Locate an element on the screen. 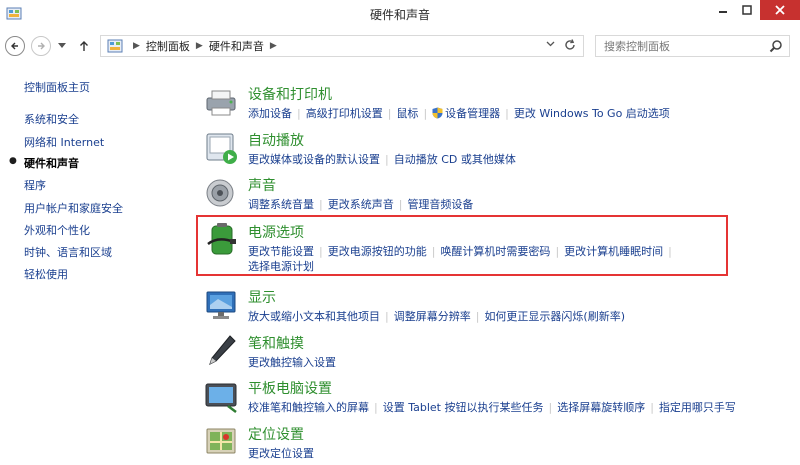 The image size is (800, 465). tablet-icon is located at coordinates (221, 398).